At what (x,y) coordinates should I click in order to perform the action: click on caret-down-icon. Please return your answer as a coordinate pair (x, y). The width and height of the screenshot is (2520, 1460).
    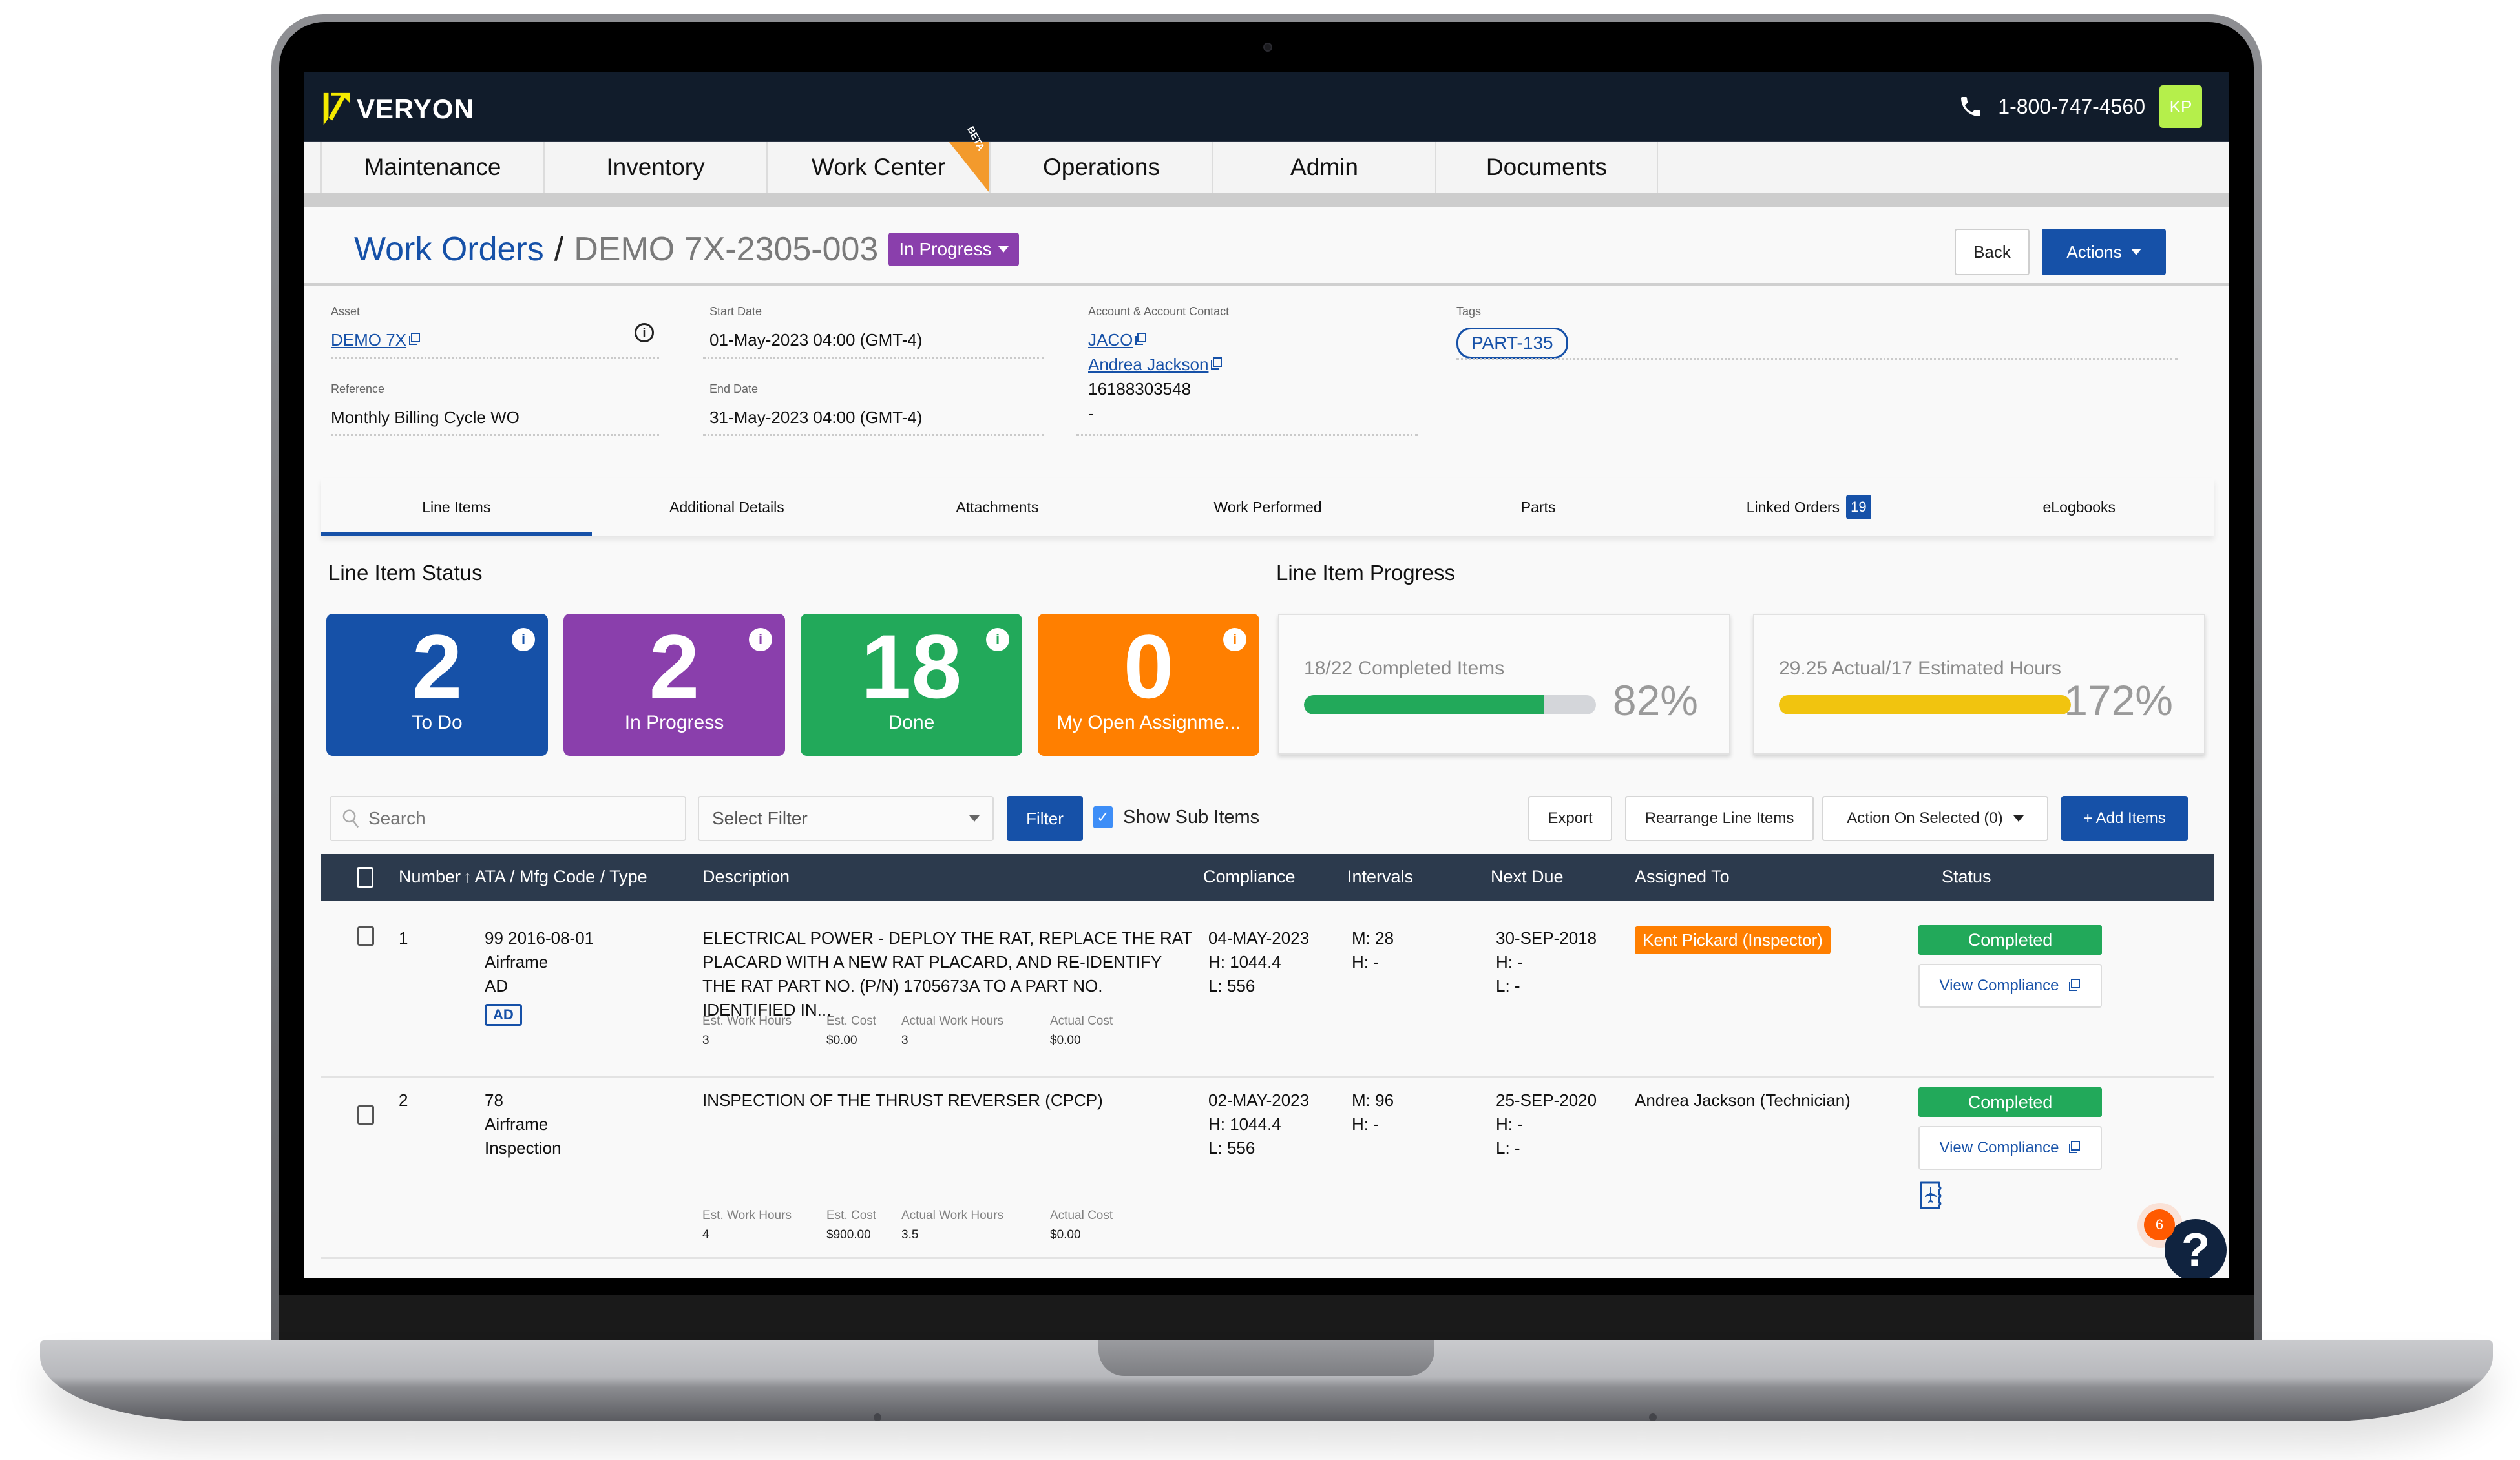
    Looking at the image, I should click on (2019, 818).